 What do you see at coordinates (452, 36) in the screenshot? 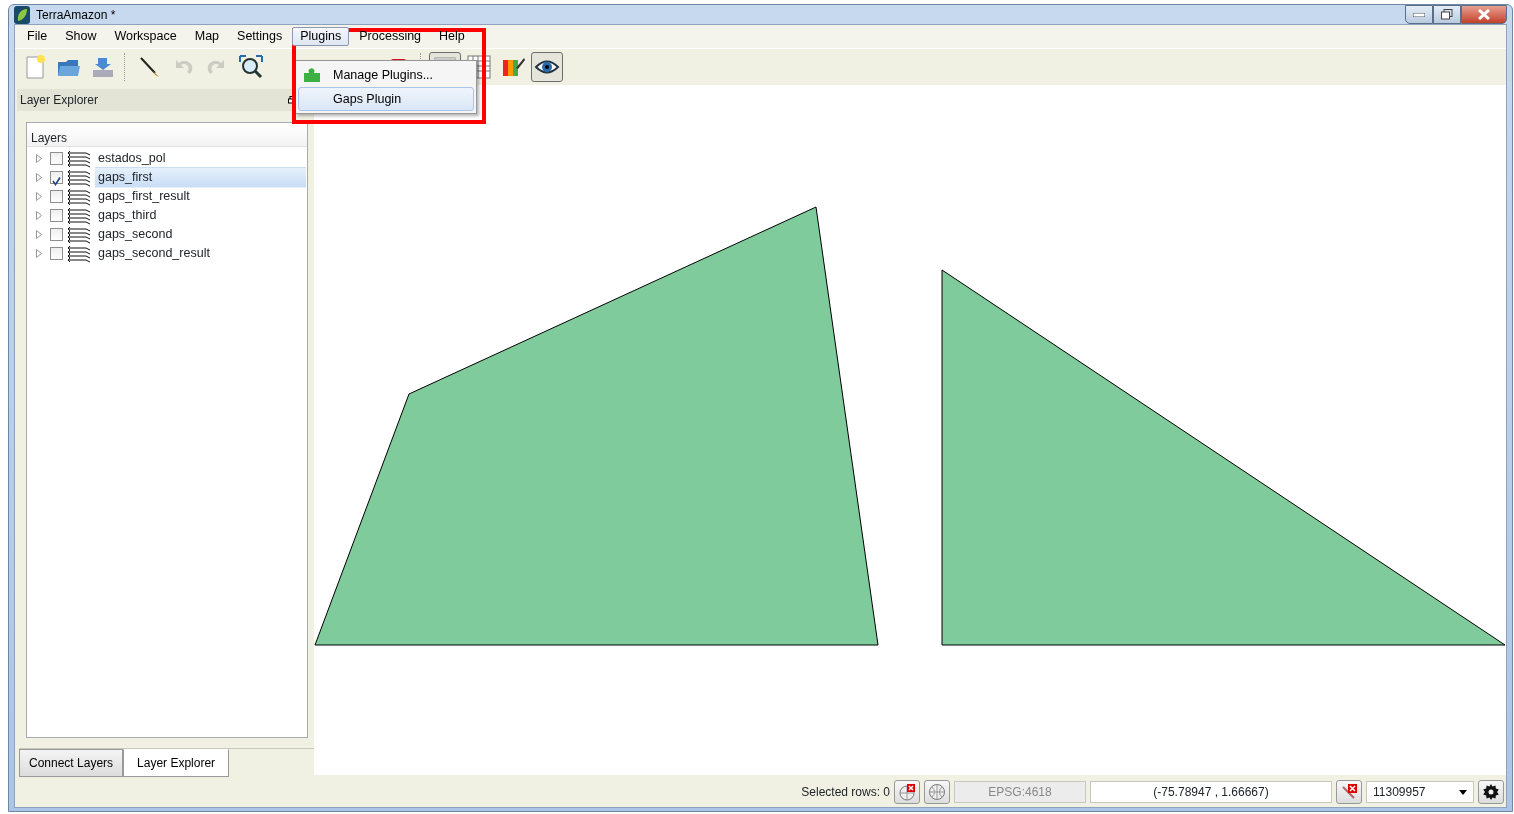
I see `menu-item: Help` at bounding box center [452, 36].